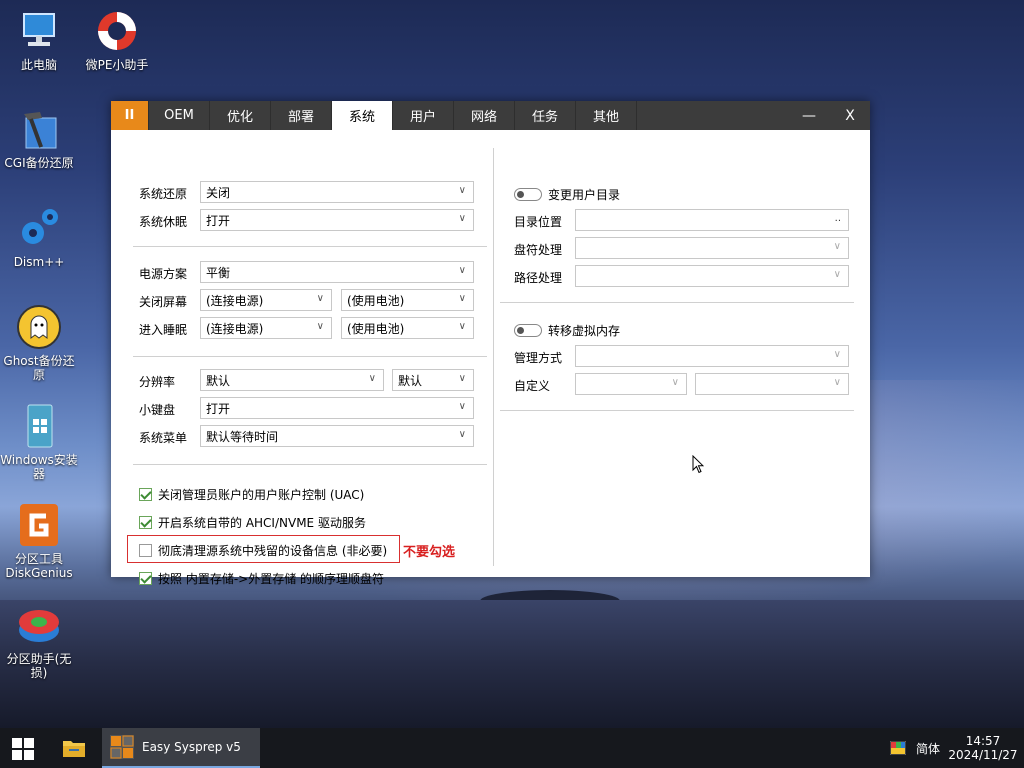 The height and width of the screenshot is (768, 1024). Describe the element at coordinates (130, 115) in the screenshot. I see `app-logo: II` at that location.